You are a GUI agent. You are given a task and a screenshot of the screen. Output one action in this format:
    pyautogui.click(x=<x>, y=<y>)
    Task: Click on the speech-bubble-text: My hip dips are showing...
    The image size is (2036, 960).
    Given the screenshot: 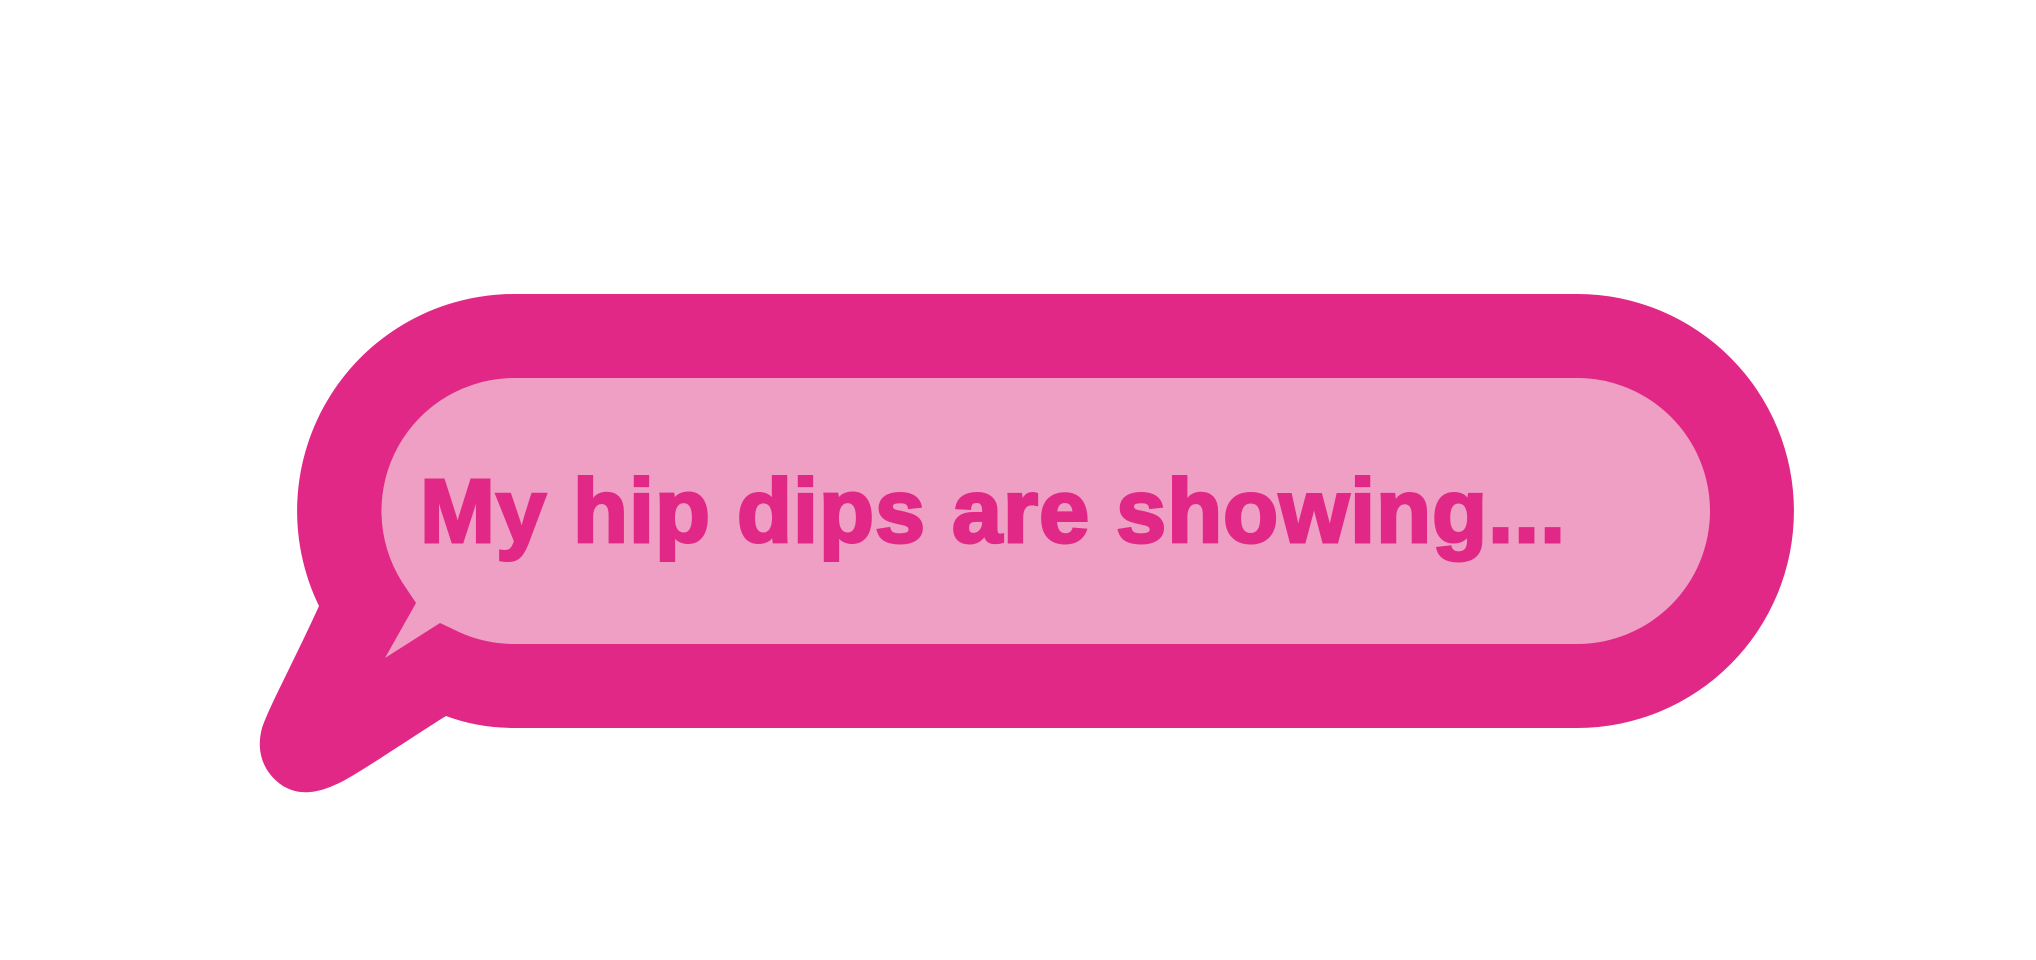 What is the action you would take?
    pyautogui.click(x=993, y=512)
    